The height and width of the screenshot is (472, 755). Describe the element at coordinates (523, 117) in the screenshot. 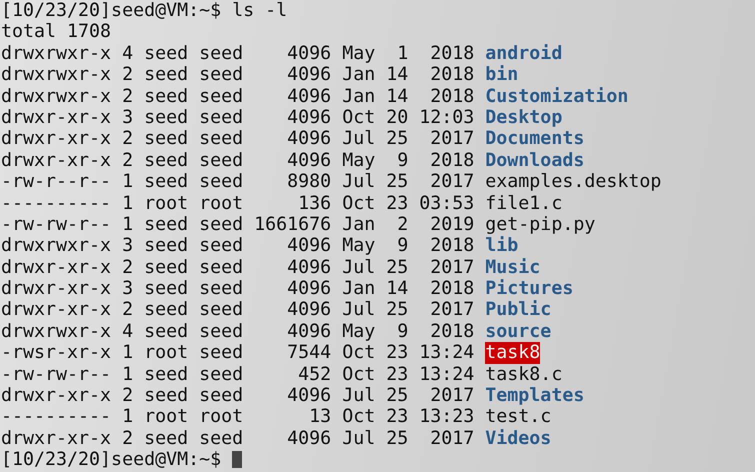

I see `file-name: Desktop` at that location.